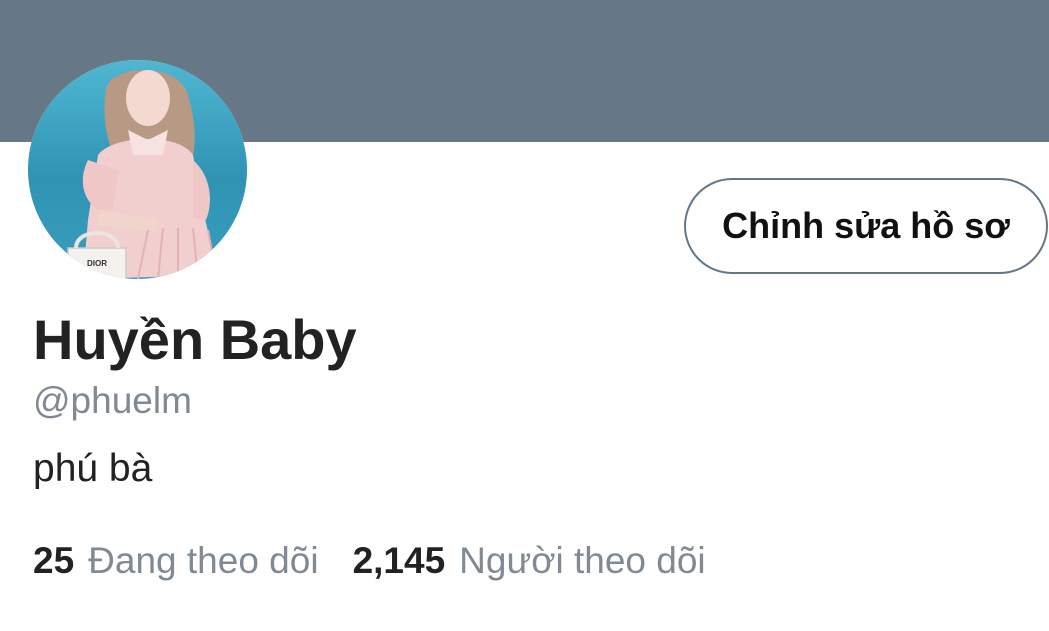 This screenshot has height=631, width=1049. I want to click on svg-text: DIOR, so click(97, 263).